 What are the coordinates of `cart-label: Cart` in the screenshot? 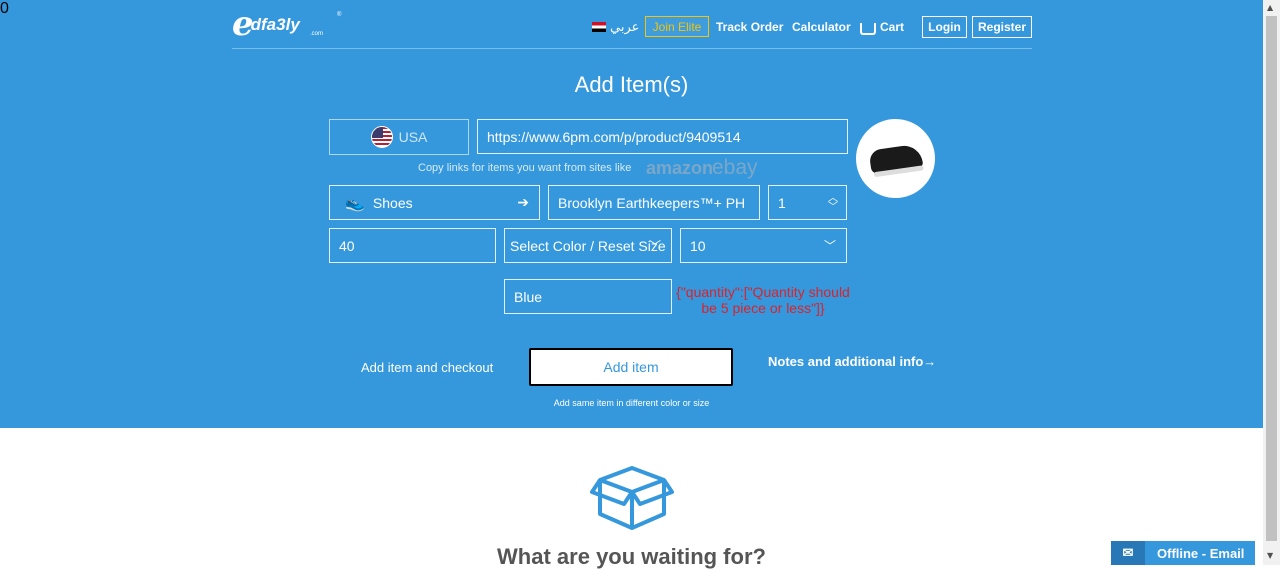 It's located at (892, 27).